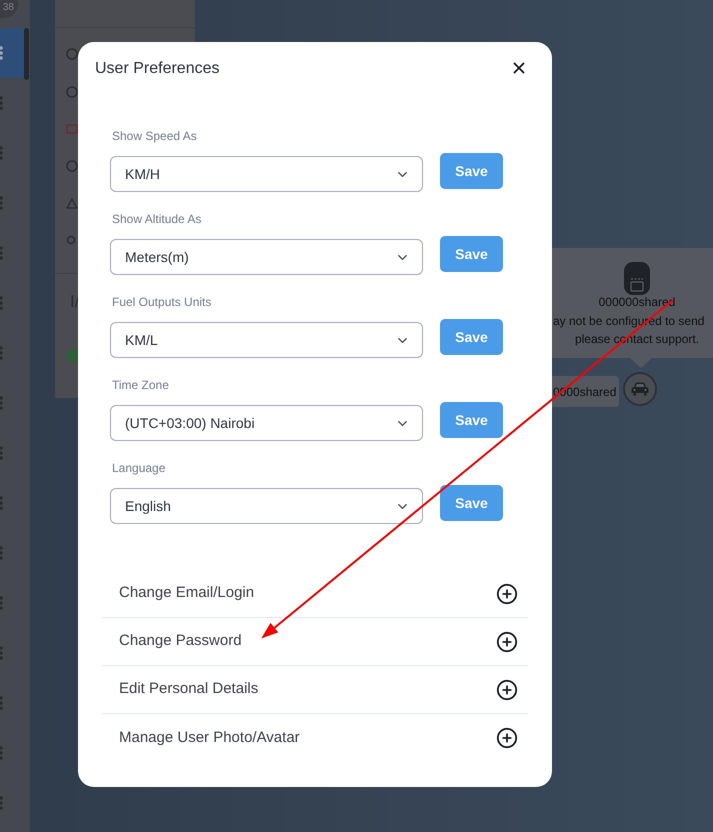  Describe the element at coordinates (157, 69) in the screenshot. I see `dialog-title: User Preferences` at that location.